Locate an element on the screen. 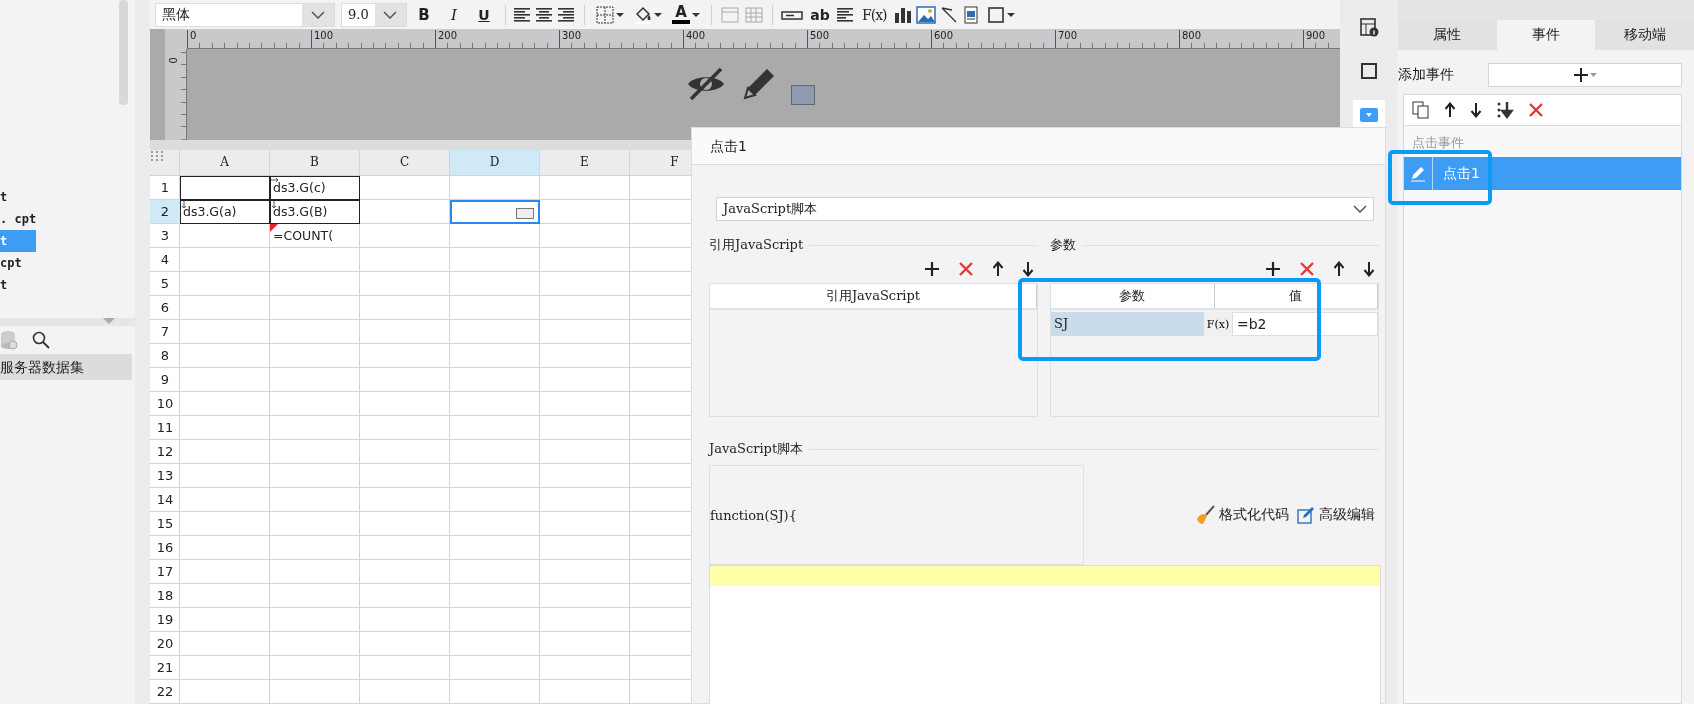 The width and height of the screenshot is (1694, 704). row-header: 12 is located at coordinates (165, 451).